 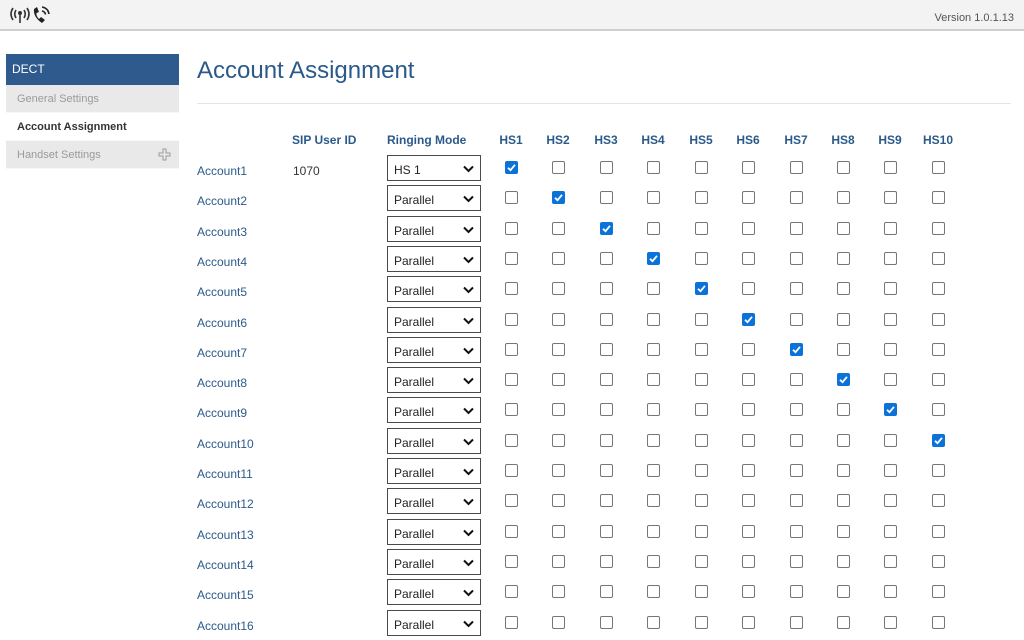 I want to click on ringing-mode-select: HS 1, so click(x=434, y=168).